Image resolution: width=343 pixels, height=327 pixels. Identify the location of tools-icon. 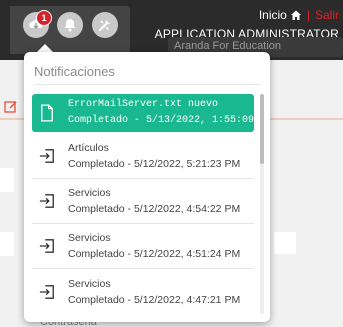
(104, 26).